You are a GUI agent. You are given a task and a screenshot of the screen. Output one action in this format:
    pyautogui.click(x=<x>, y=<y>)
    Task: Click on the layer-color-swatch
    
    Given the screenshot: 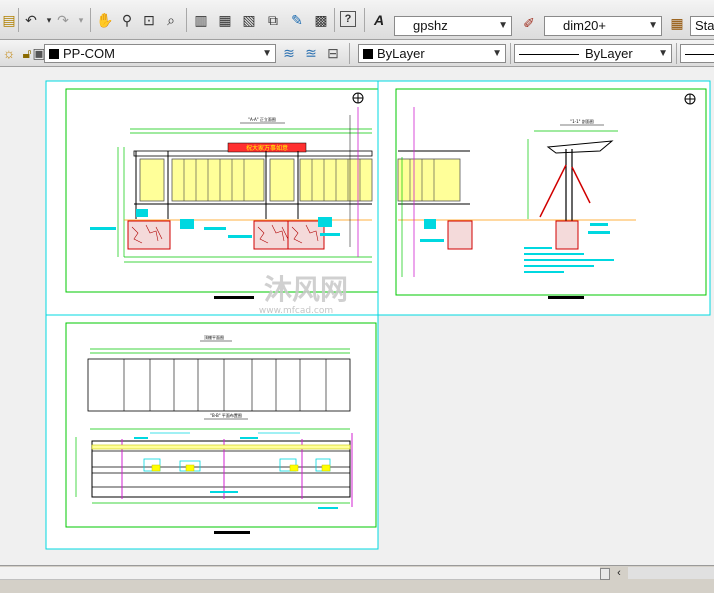 What is the action you would take?
    pyautogui.click(x=54, y=54)
    